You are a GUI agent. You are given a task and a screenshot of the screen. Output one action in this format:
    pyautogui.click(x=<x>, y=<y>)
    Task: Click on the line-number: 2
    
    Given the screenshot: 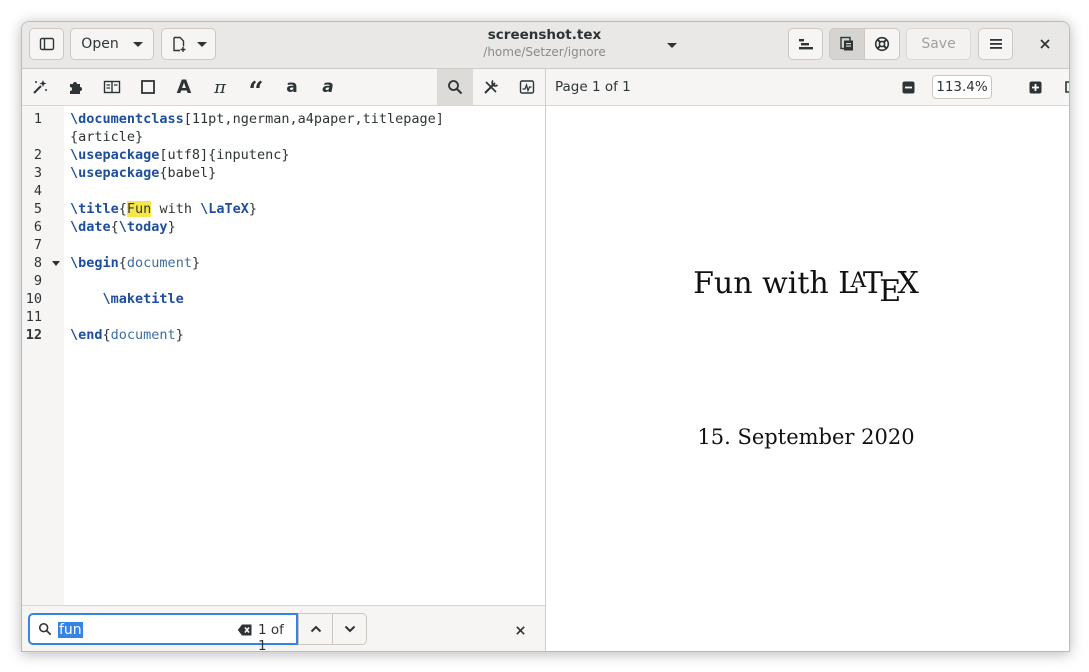 What is the action you would take?
    pyautogui.click(x=37, y=155)
    